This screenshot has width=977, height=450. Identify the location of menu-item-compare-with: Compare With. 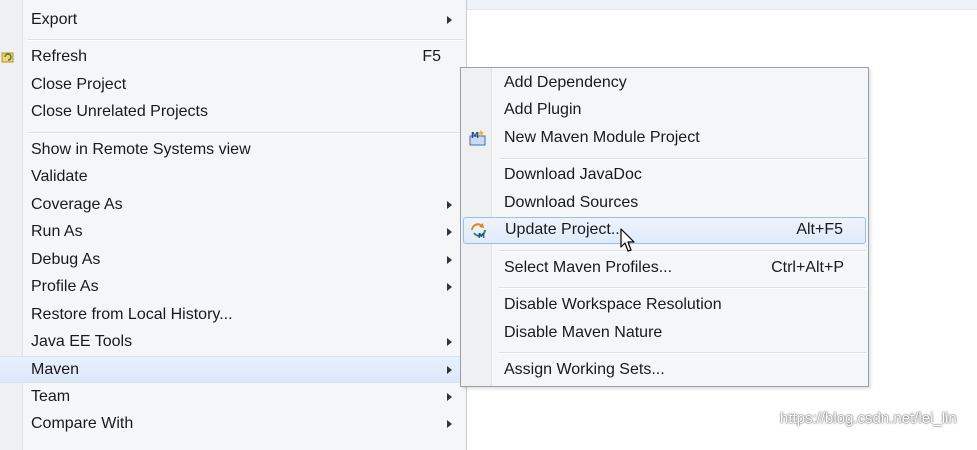
(233, 424).